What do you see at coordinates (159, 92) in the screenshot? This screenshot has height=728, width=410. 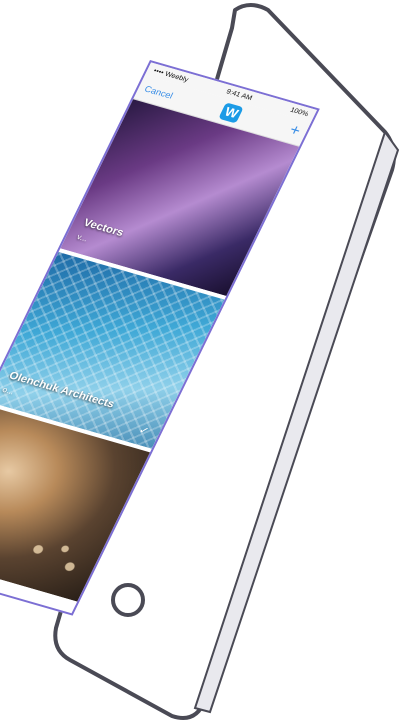 I see `cancel-button: Cancel` at bounding box center [159, 92].